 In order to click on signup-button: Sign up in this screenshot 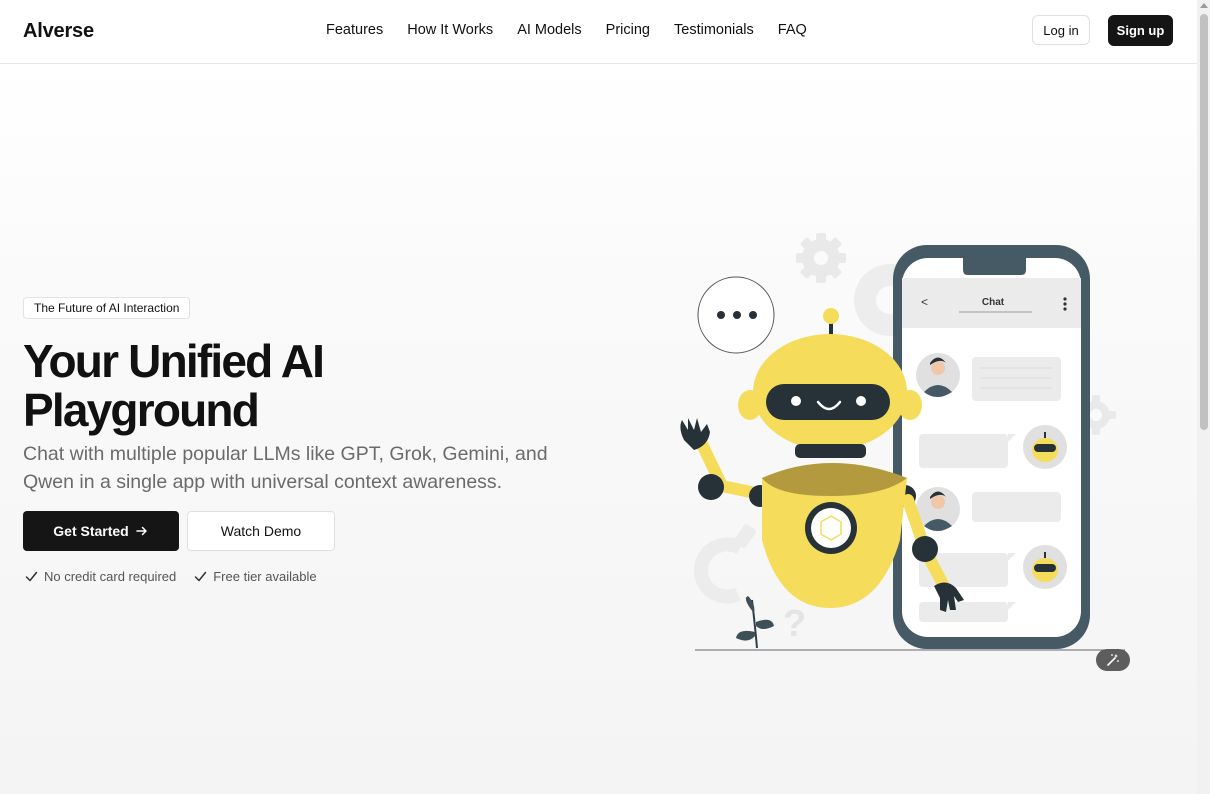, I will do `click(1140, 30)`.